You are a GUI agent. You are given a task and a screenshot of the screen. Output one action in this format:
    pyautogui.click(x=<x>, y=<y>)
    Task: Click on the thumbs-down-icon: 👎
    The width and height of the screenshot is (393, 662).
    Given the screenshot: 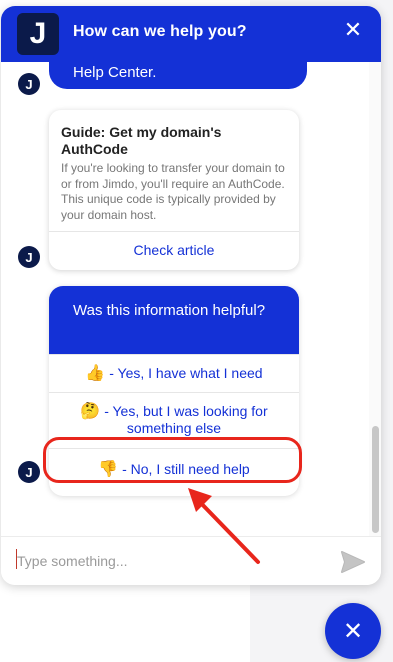 What is the action you would take?
    pyautogui.click(x=108, y=469)
    